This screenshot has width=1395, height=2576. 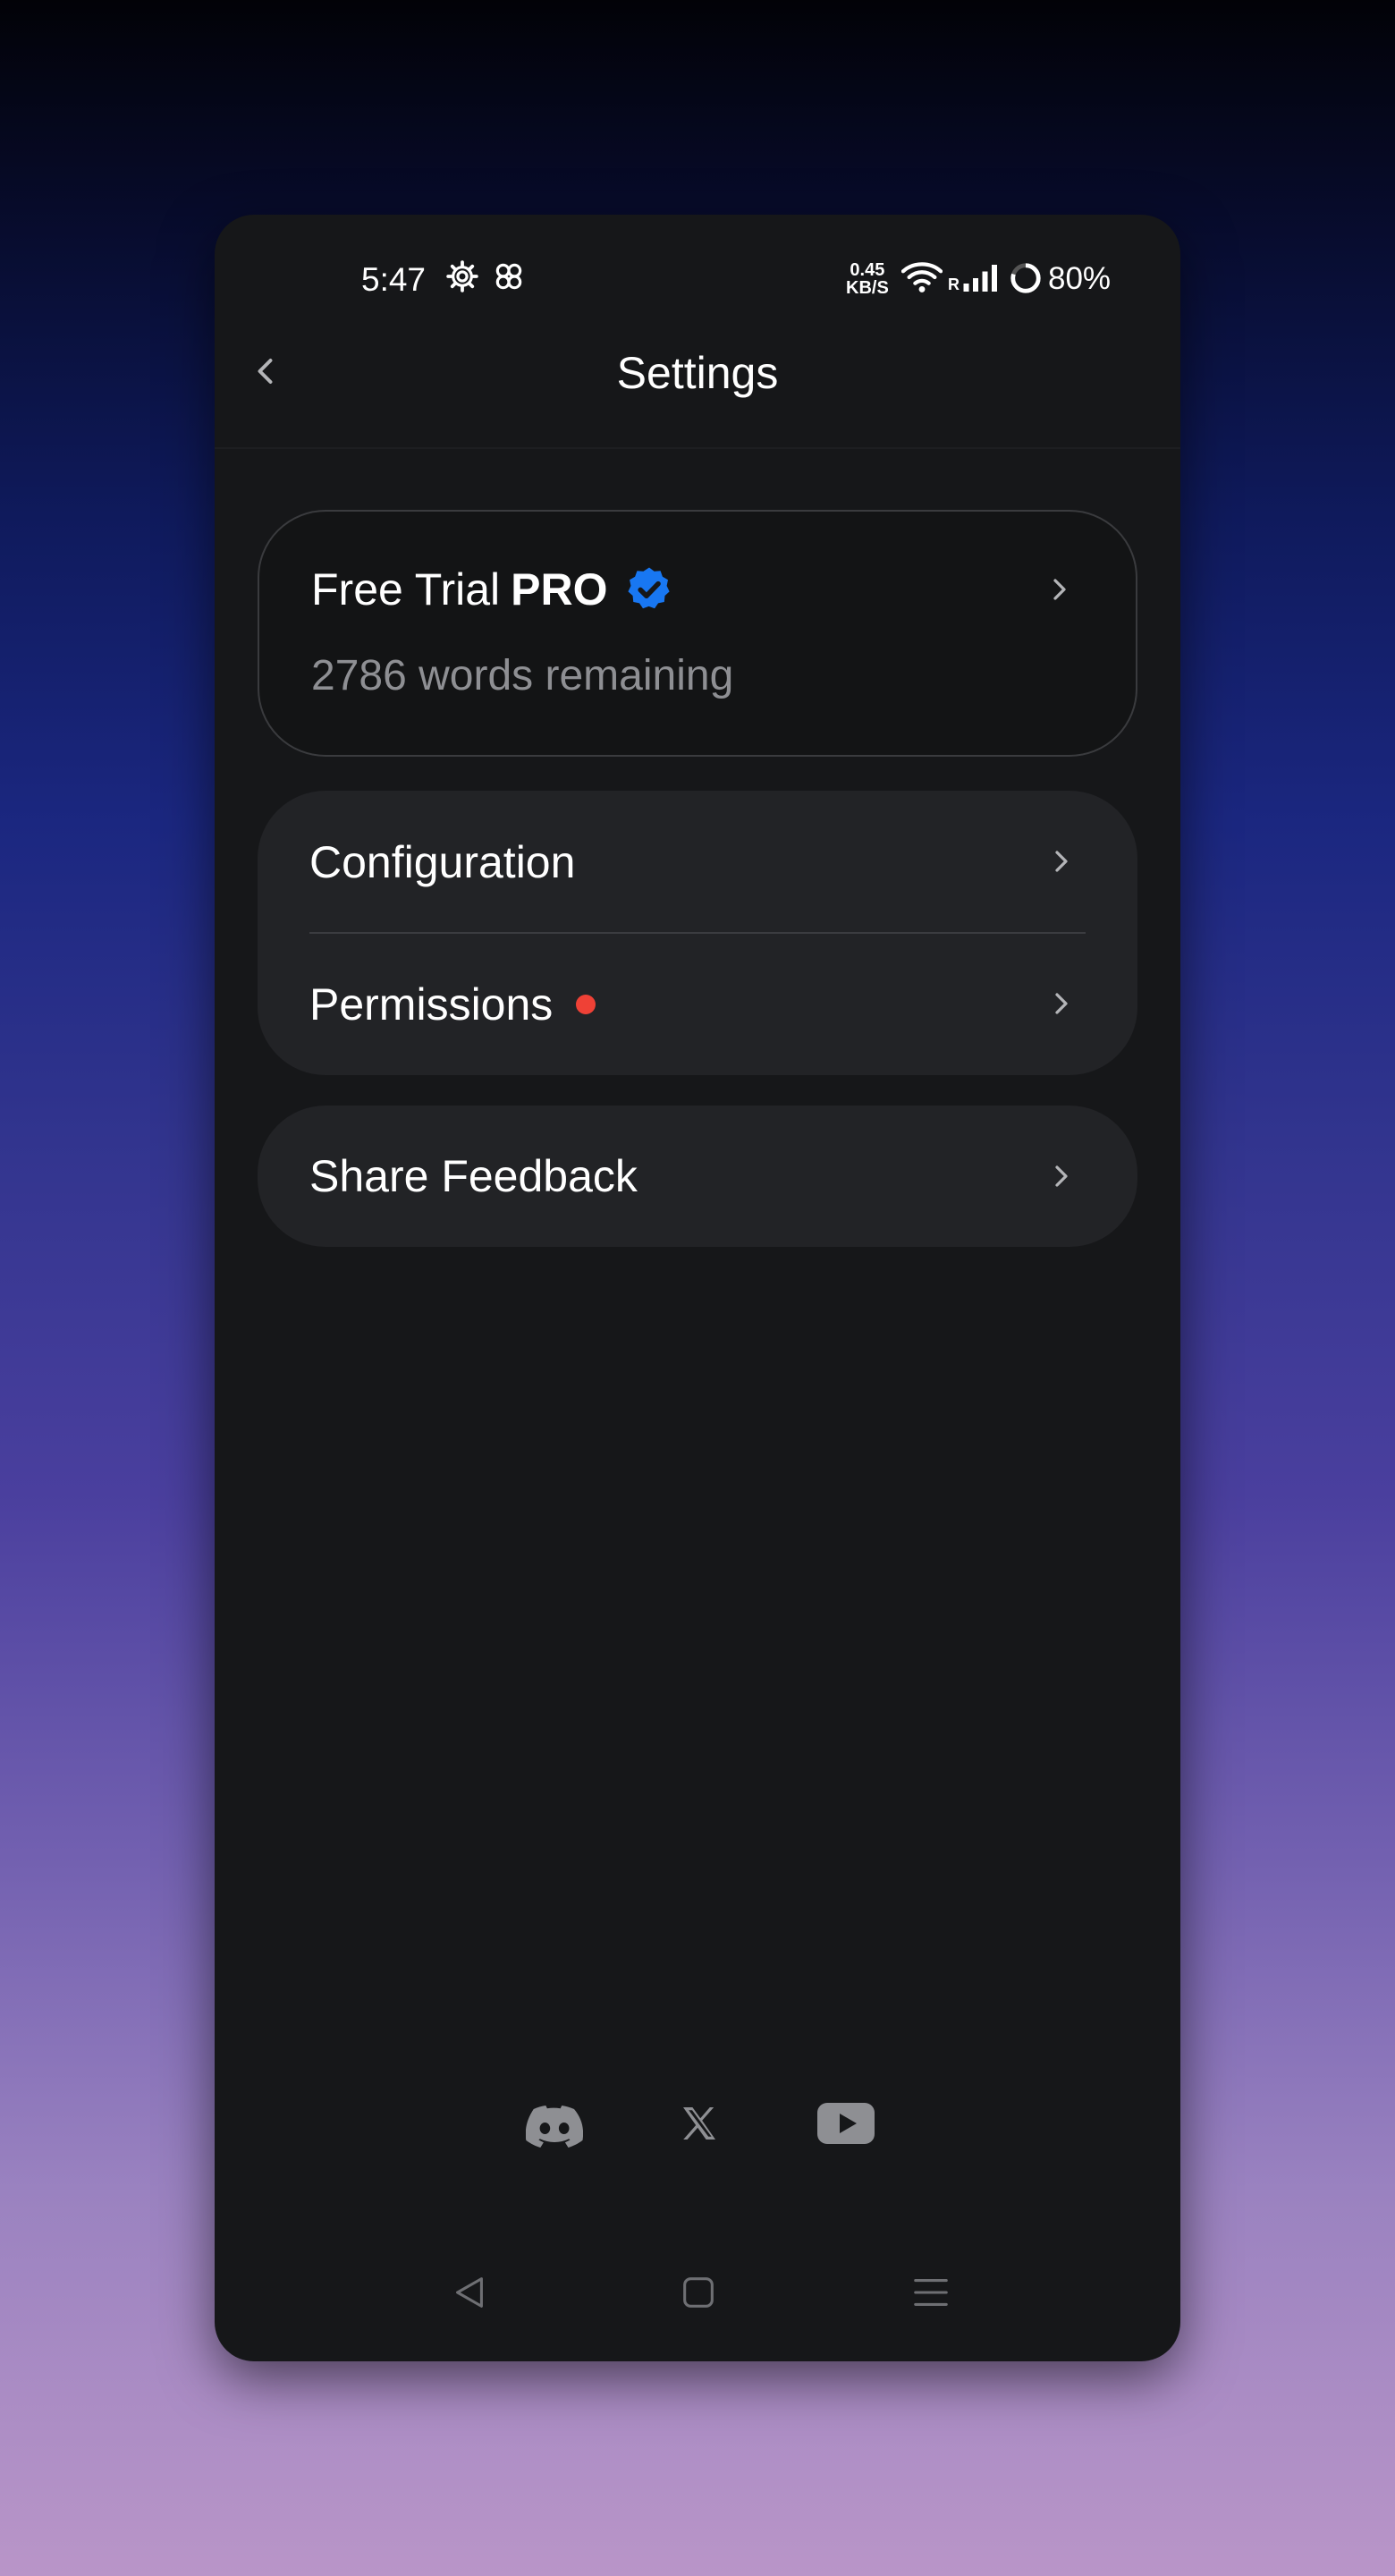 I want to click on x-icon, so click(x=699, y=2125).